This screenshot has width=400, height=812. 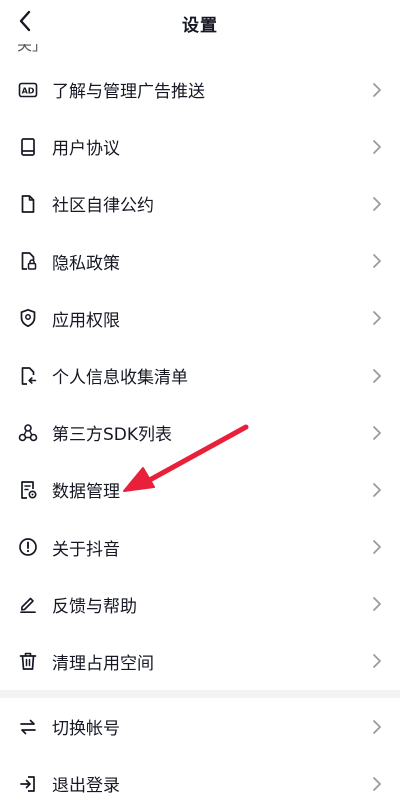 What do you see at coordinates (28, 318) in the screenshot?
I see `shield-icon` at bounding box center [28, 318].